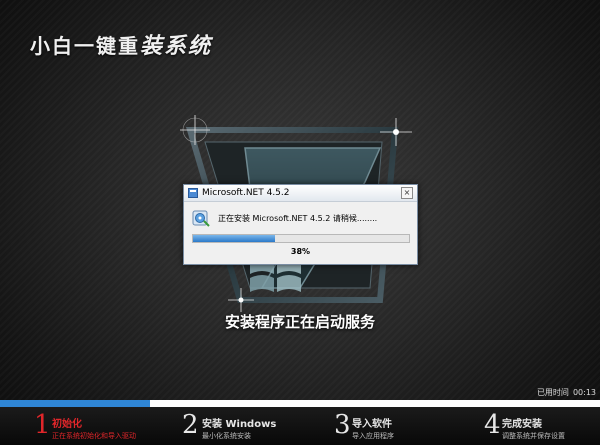 Image resolution: width=600 pixels, height=445 pixels. I want to click on step-3: 3 导入软件 导入应用程序, so click(375, 426).